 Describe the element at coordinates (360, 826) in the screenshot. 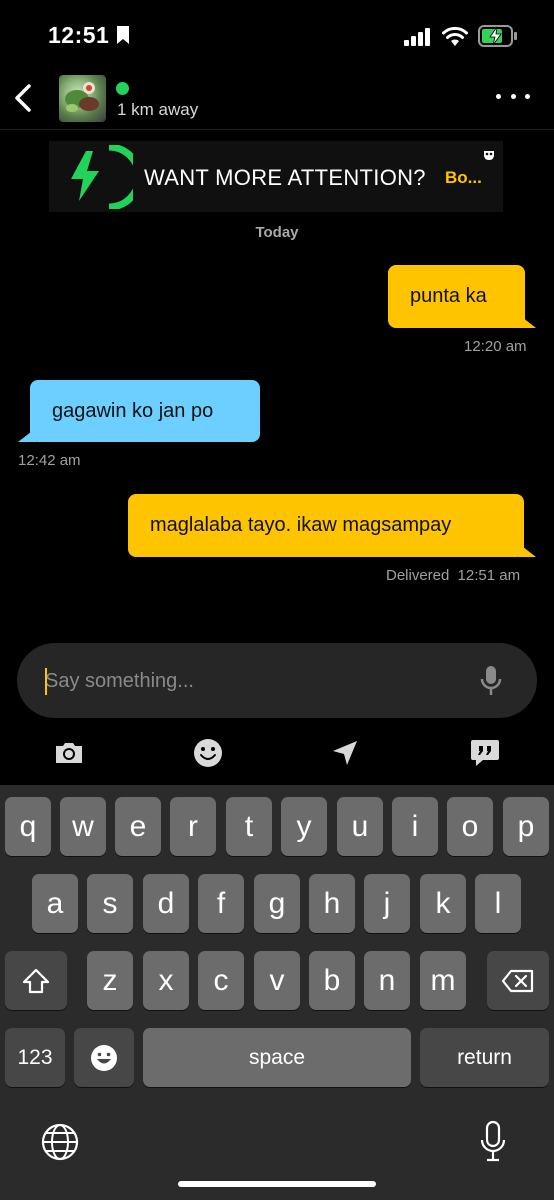

I see `key-u: u` at that location.